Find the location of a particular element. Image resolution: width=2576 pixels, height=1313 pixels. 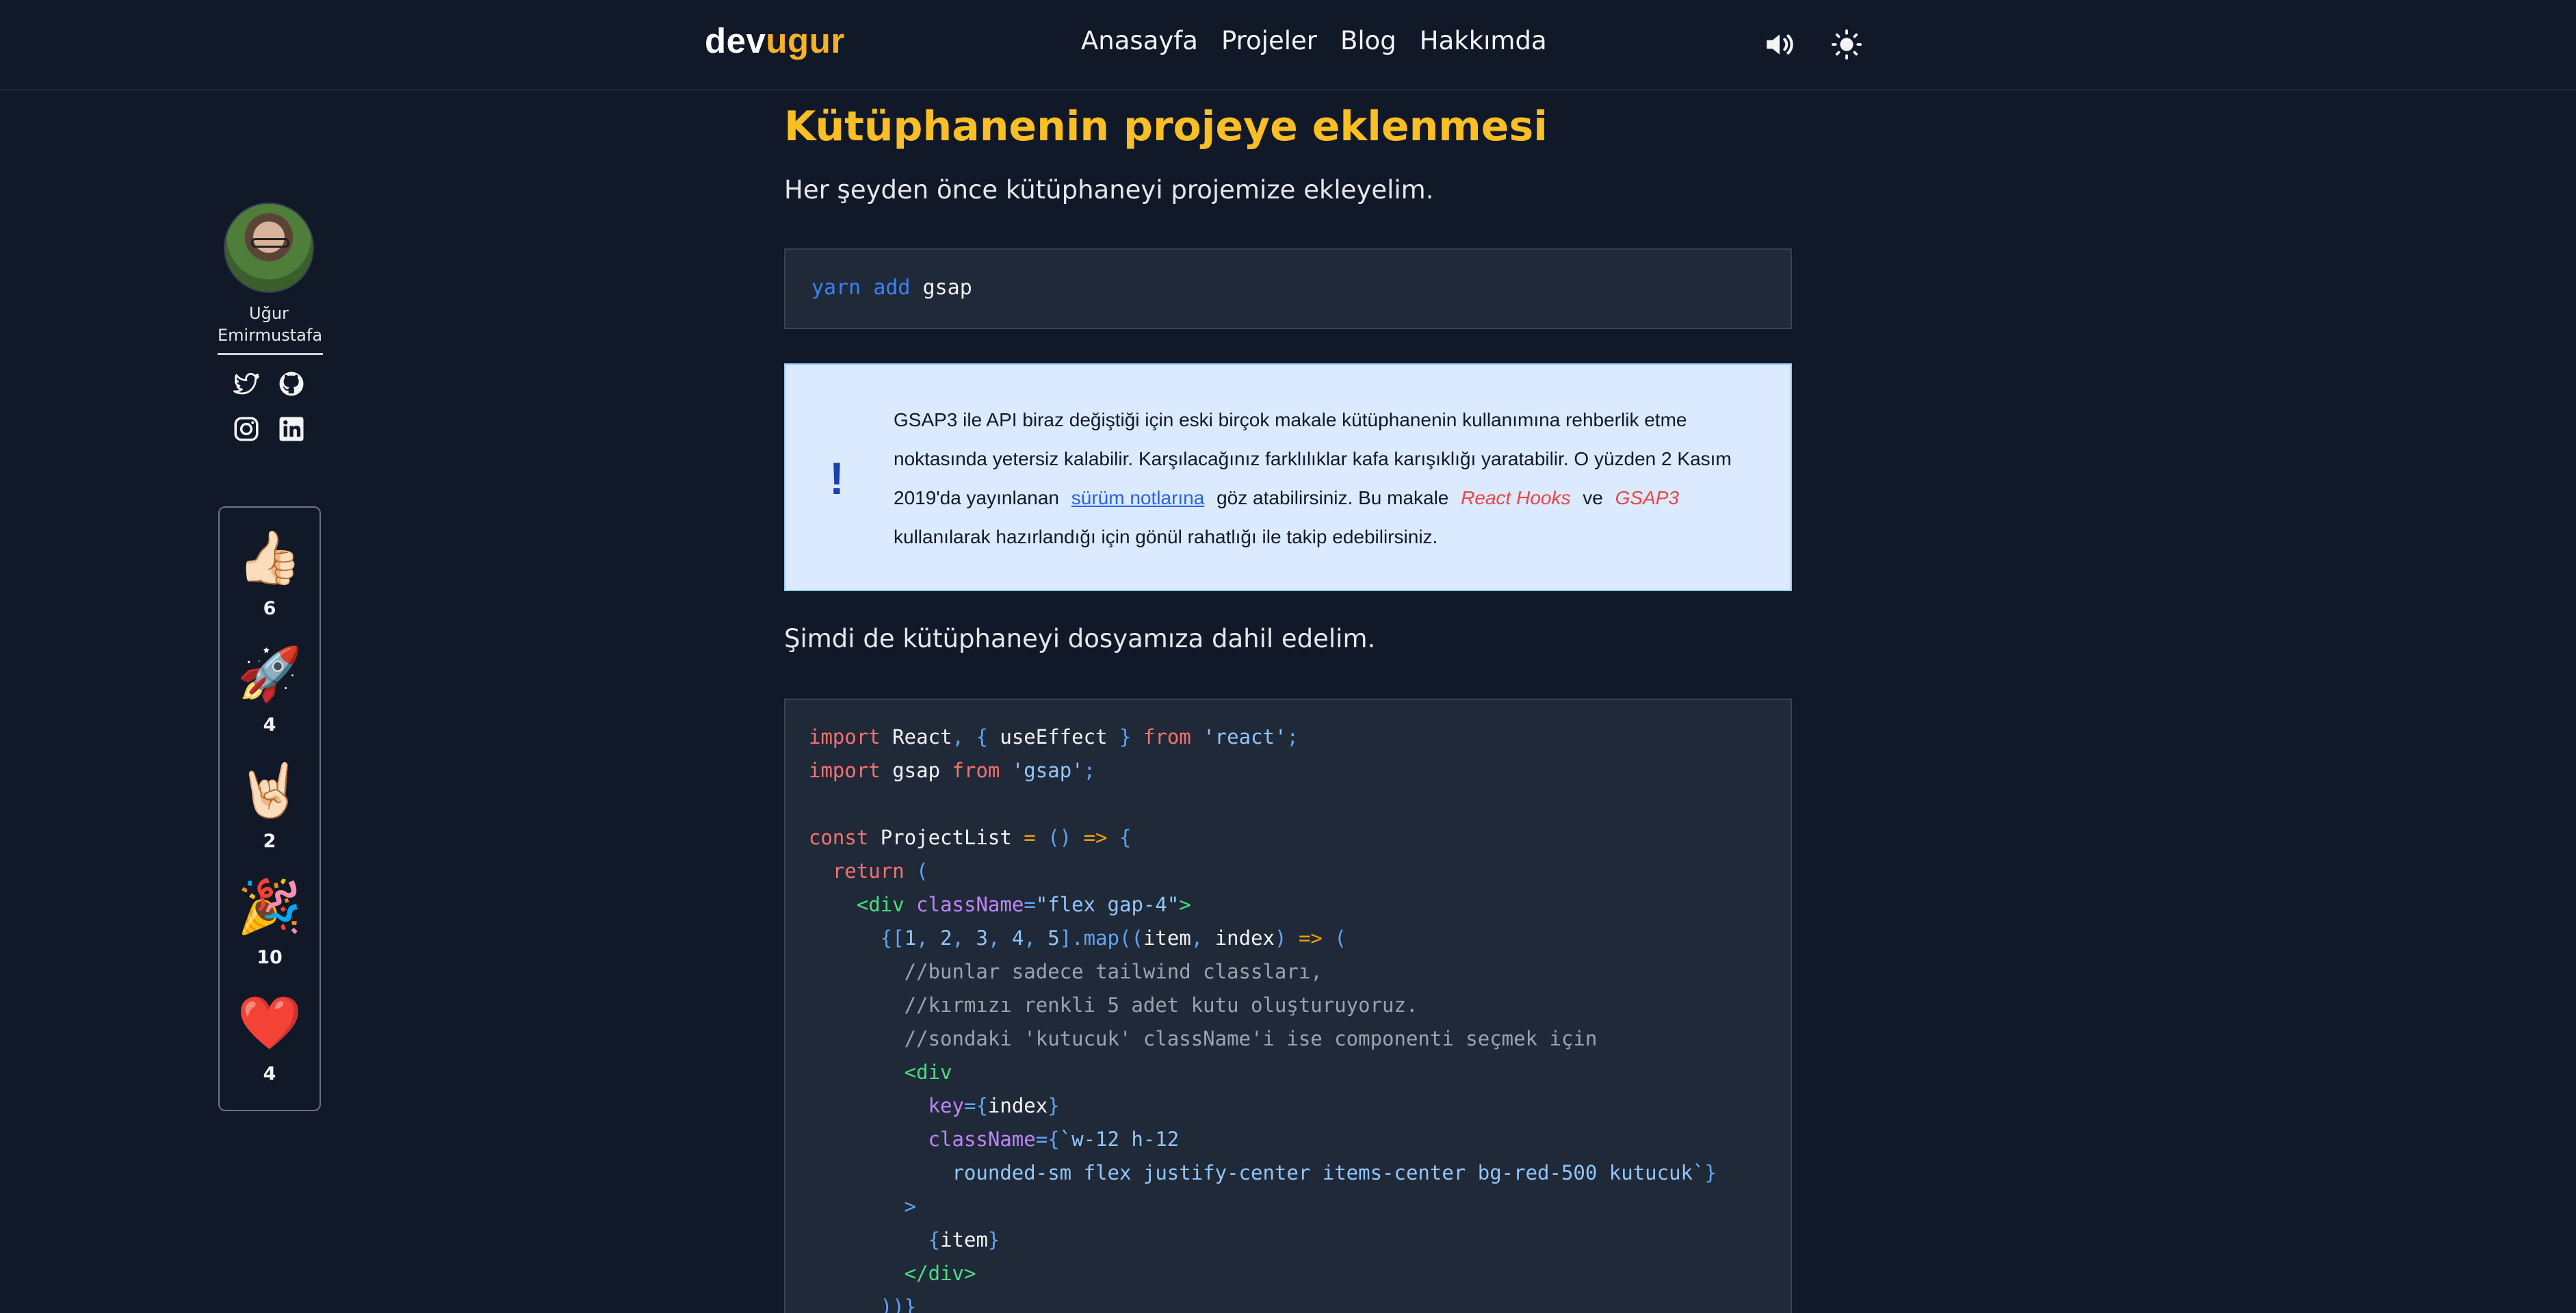

reaction-rocket: 🚀 4 is located at coordinates (269, 701).